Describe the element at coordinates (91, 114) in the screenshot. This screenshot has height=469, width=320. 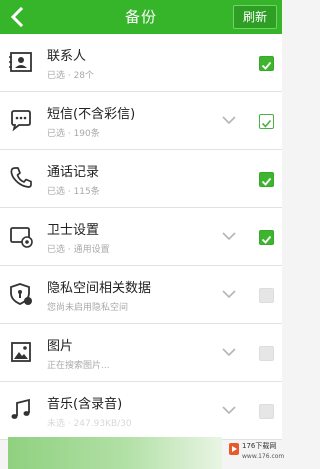
I see `backup-item-title: 短信(不含彩信)` at that location.